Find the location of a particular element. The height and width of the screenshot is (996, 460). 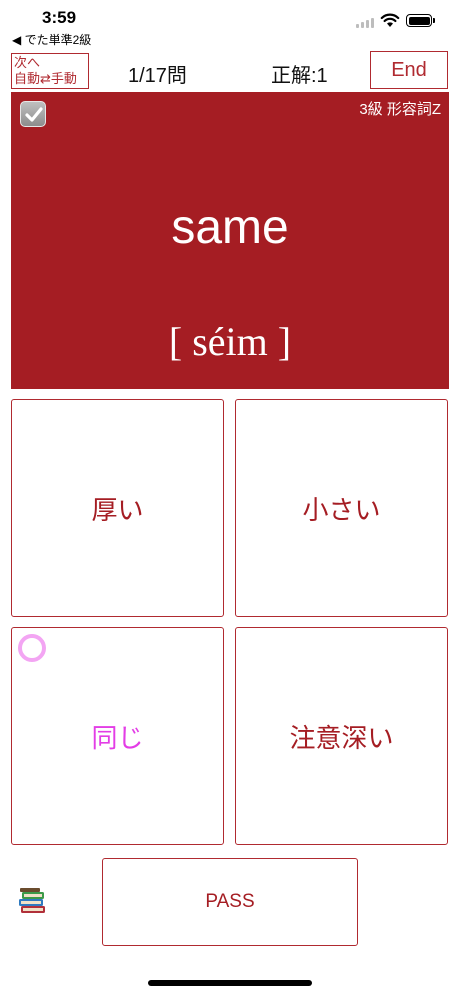

level-label: 3級 形容詞Z is located at coordinates (400, 109).